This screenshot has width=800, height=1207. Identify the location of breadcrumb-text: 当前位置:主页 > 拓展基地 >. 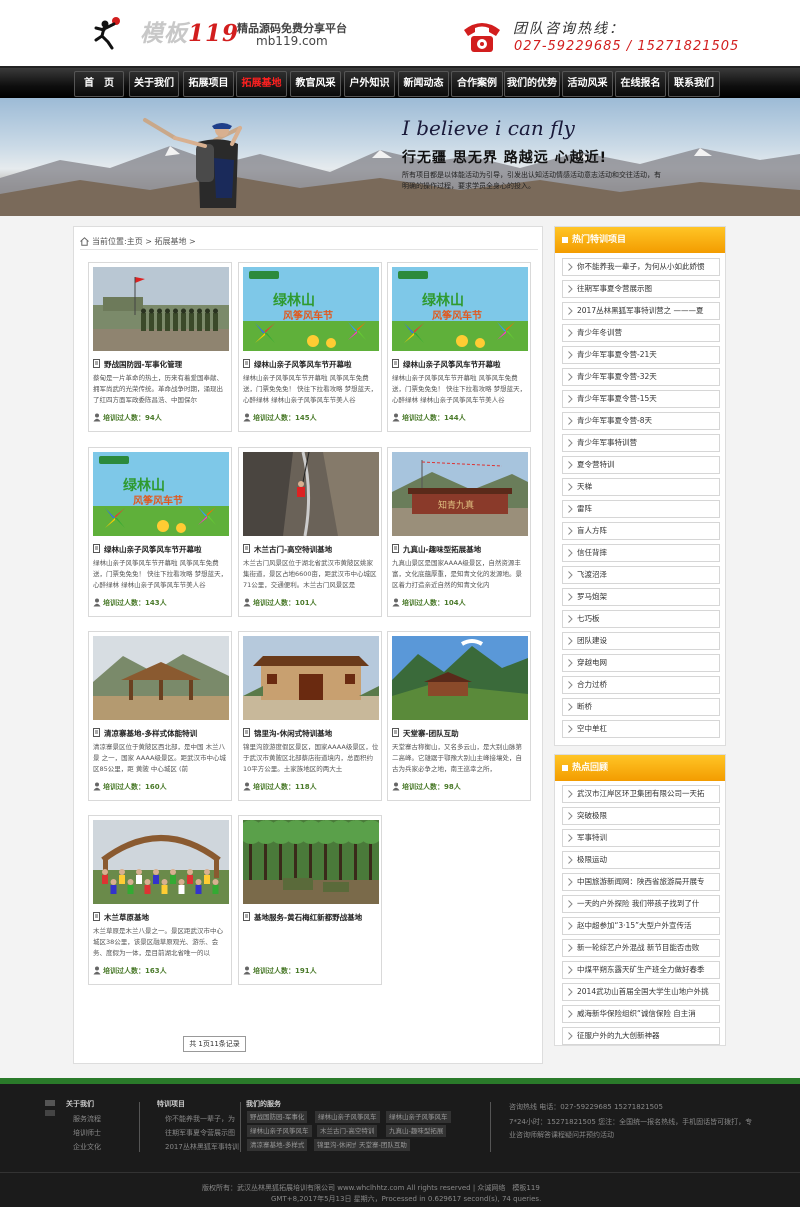
(144, 241).